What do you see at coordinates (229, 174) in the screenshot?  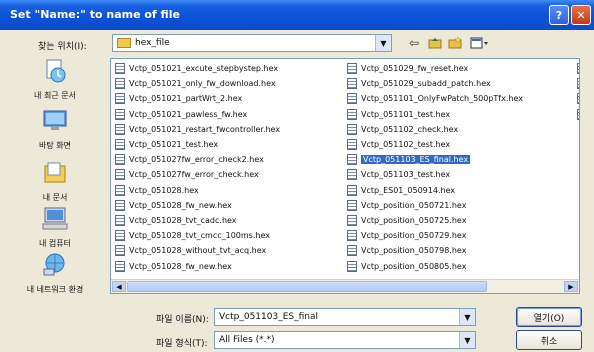 I see `file-item: Vctp_051027fw_error_check.hex` at bounding box center [229, 174].